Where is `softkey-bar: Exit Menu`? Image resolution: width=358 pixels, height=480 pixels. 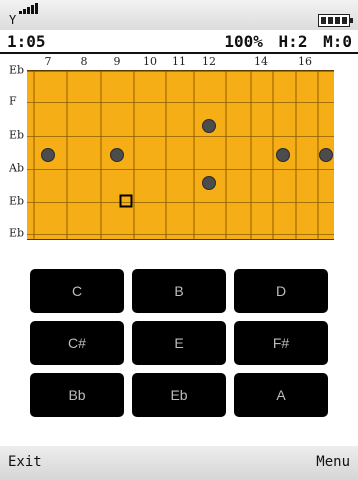 softkey-bar: Exit Menu is located at coordinates (179, 463).